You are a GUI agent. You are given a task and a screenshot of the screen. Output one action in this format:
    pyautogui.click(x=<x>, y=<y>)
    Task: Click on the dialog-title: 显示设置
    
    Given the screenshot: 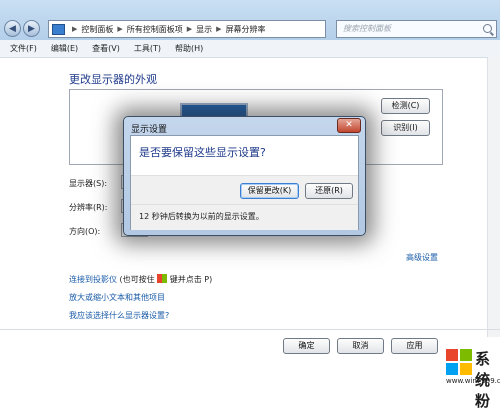 What is the action you would take?
    pyautogui.click(x=149, y=130)
    